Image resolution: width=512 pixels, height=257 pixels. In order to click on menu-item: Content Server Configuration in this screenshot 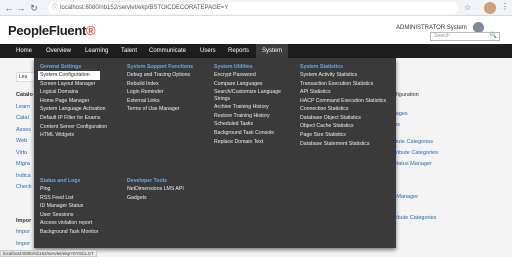, I will do `click(82, 127)`.